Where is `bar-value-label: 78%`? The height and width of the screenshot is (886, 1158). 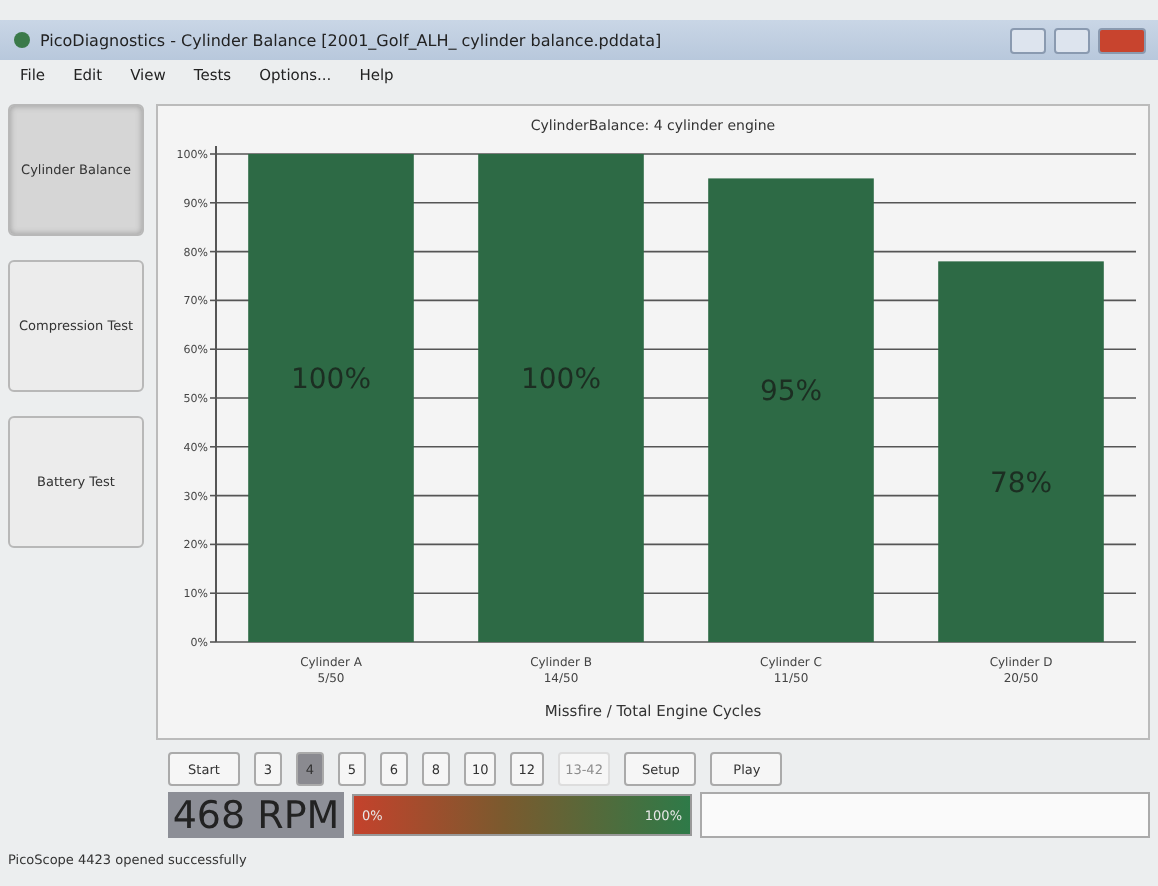
bar-value-label: 78% is located at coordinates (1020, 483).